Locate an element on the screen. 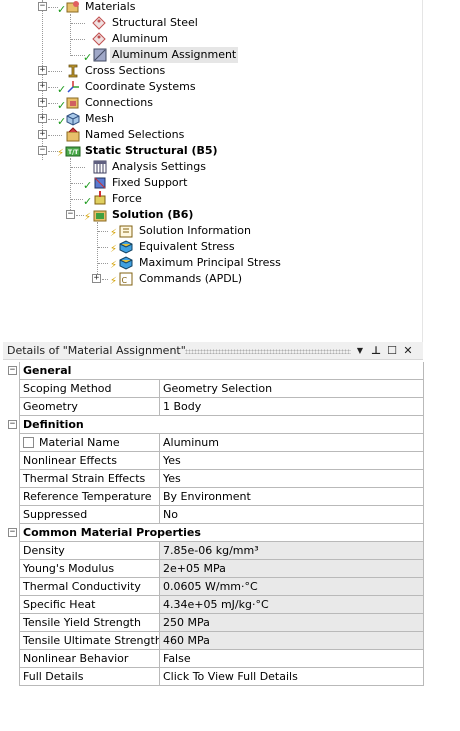 This screenshot has width=460, height=731. tree-item-label: Solution Information is located at coordinates (195, 230).